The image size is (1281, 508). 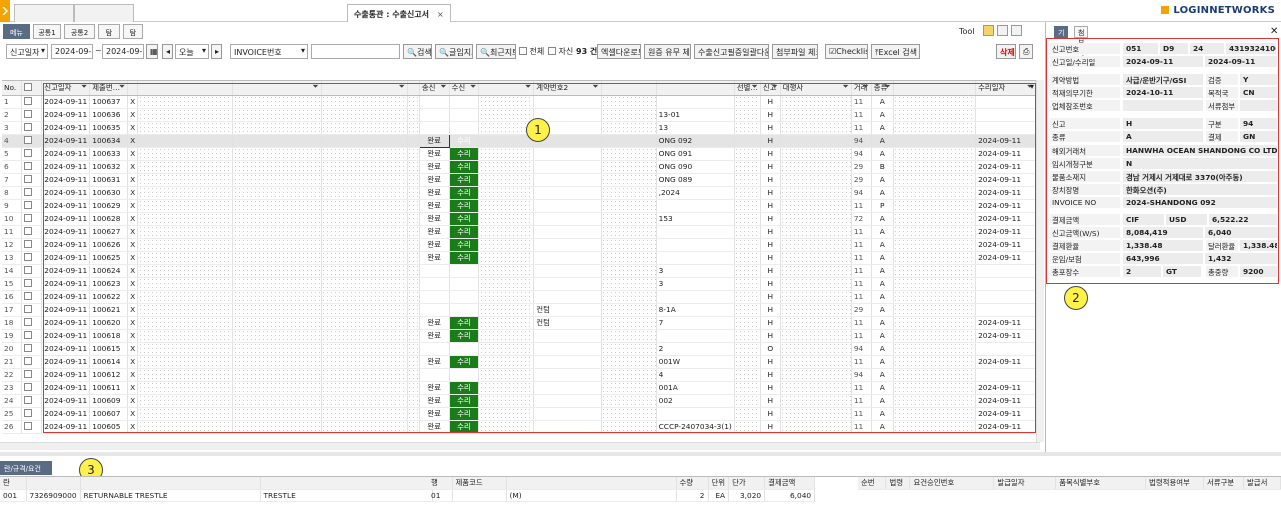 What do you see at coordinates (27, 51) in the screenshot?
I see `date-field-select: 신고일자` at bounding box center [27, 51].